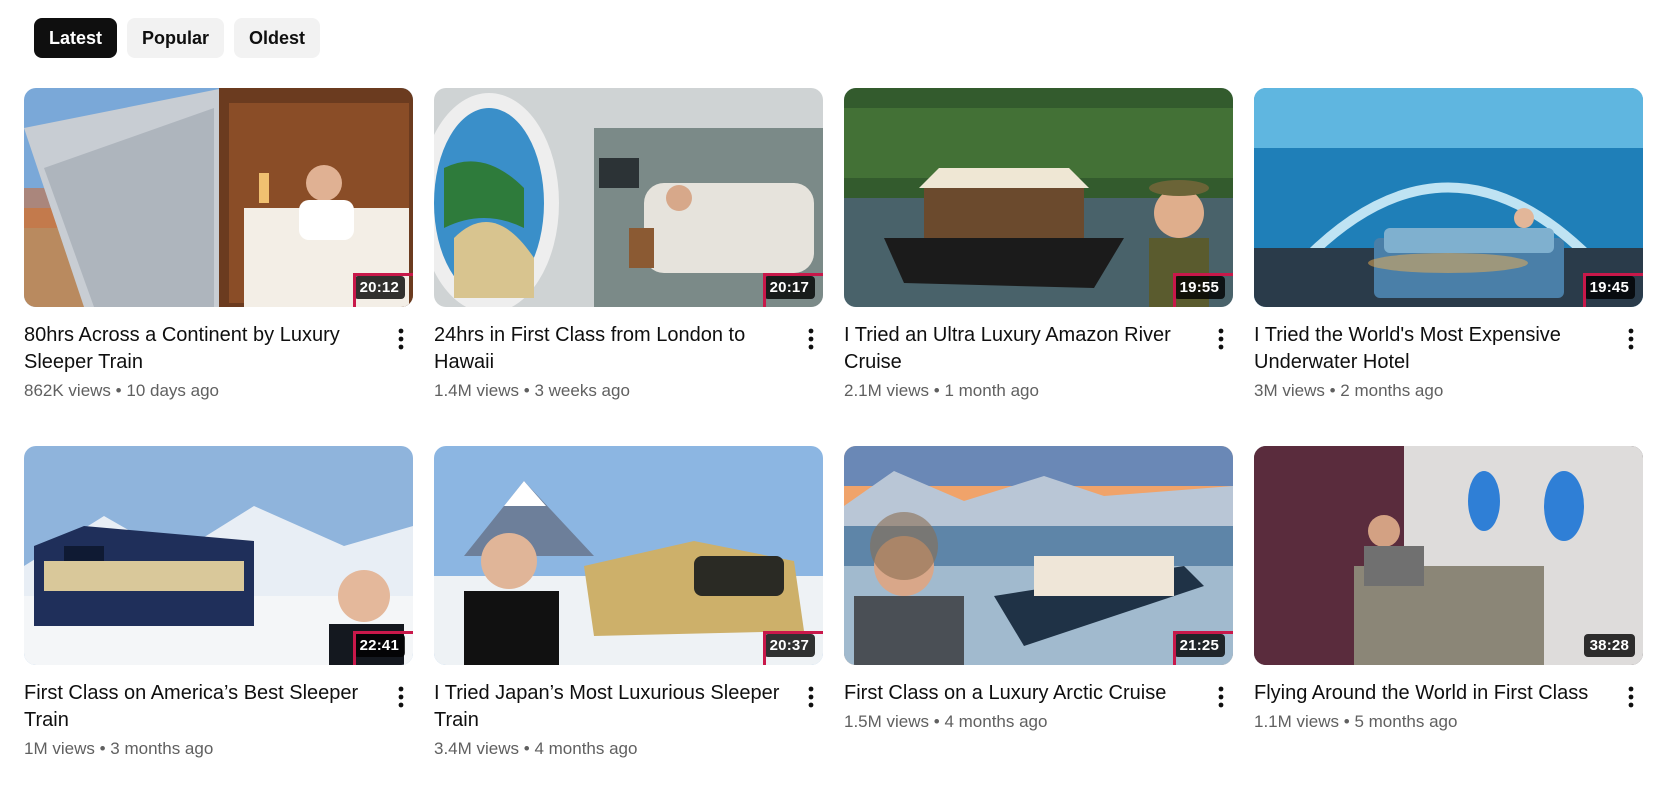 This screenshot has height=804, width=1672. Describe the element at coordinates (162, 748) in the screenshot. I see `video-age: 3 months ago` at that location.